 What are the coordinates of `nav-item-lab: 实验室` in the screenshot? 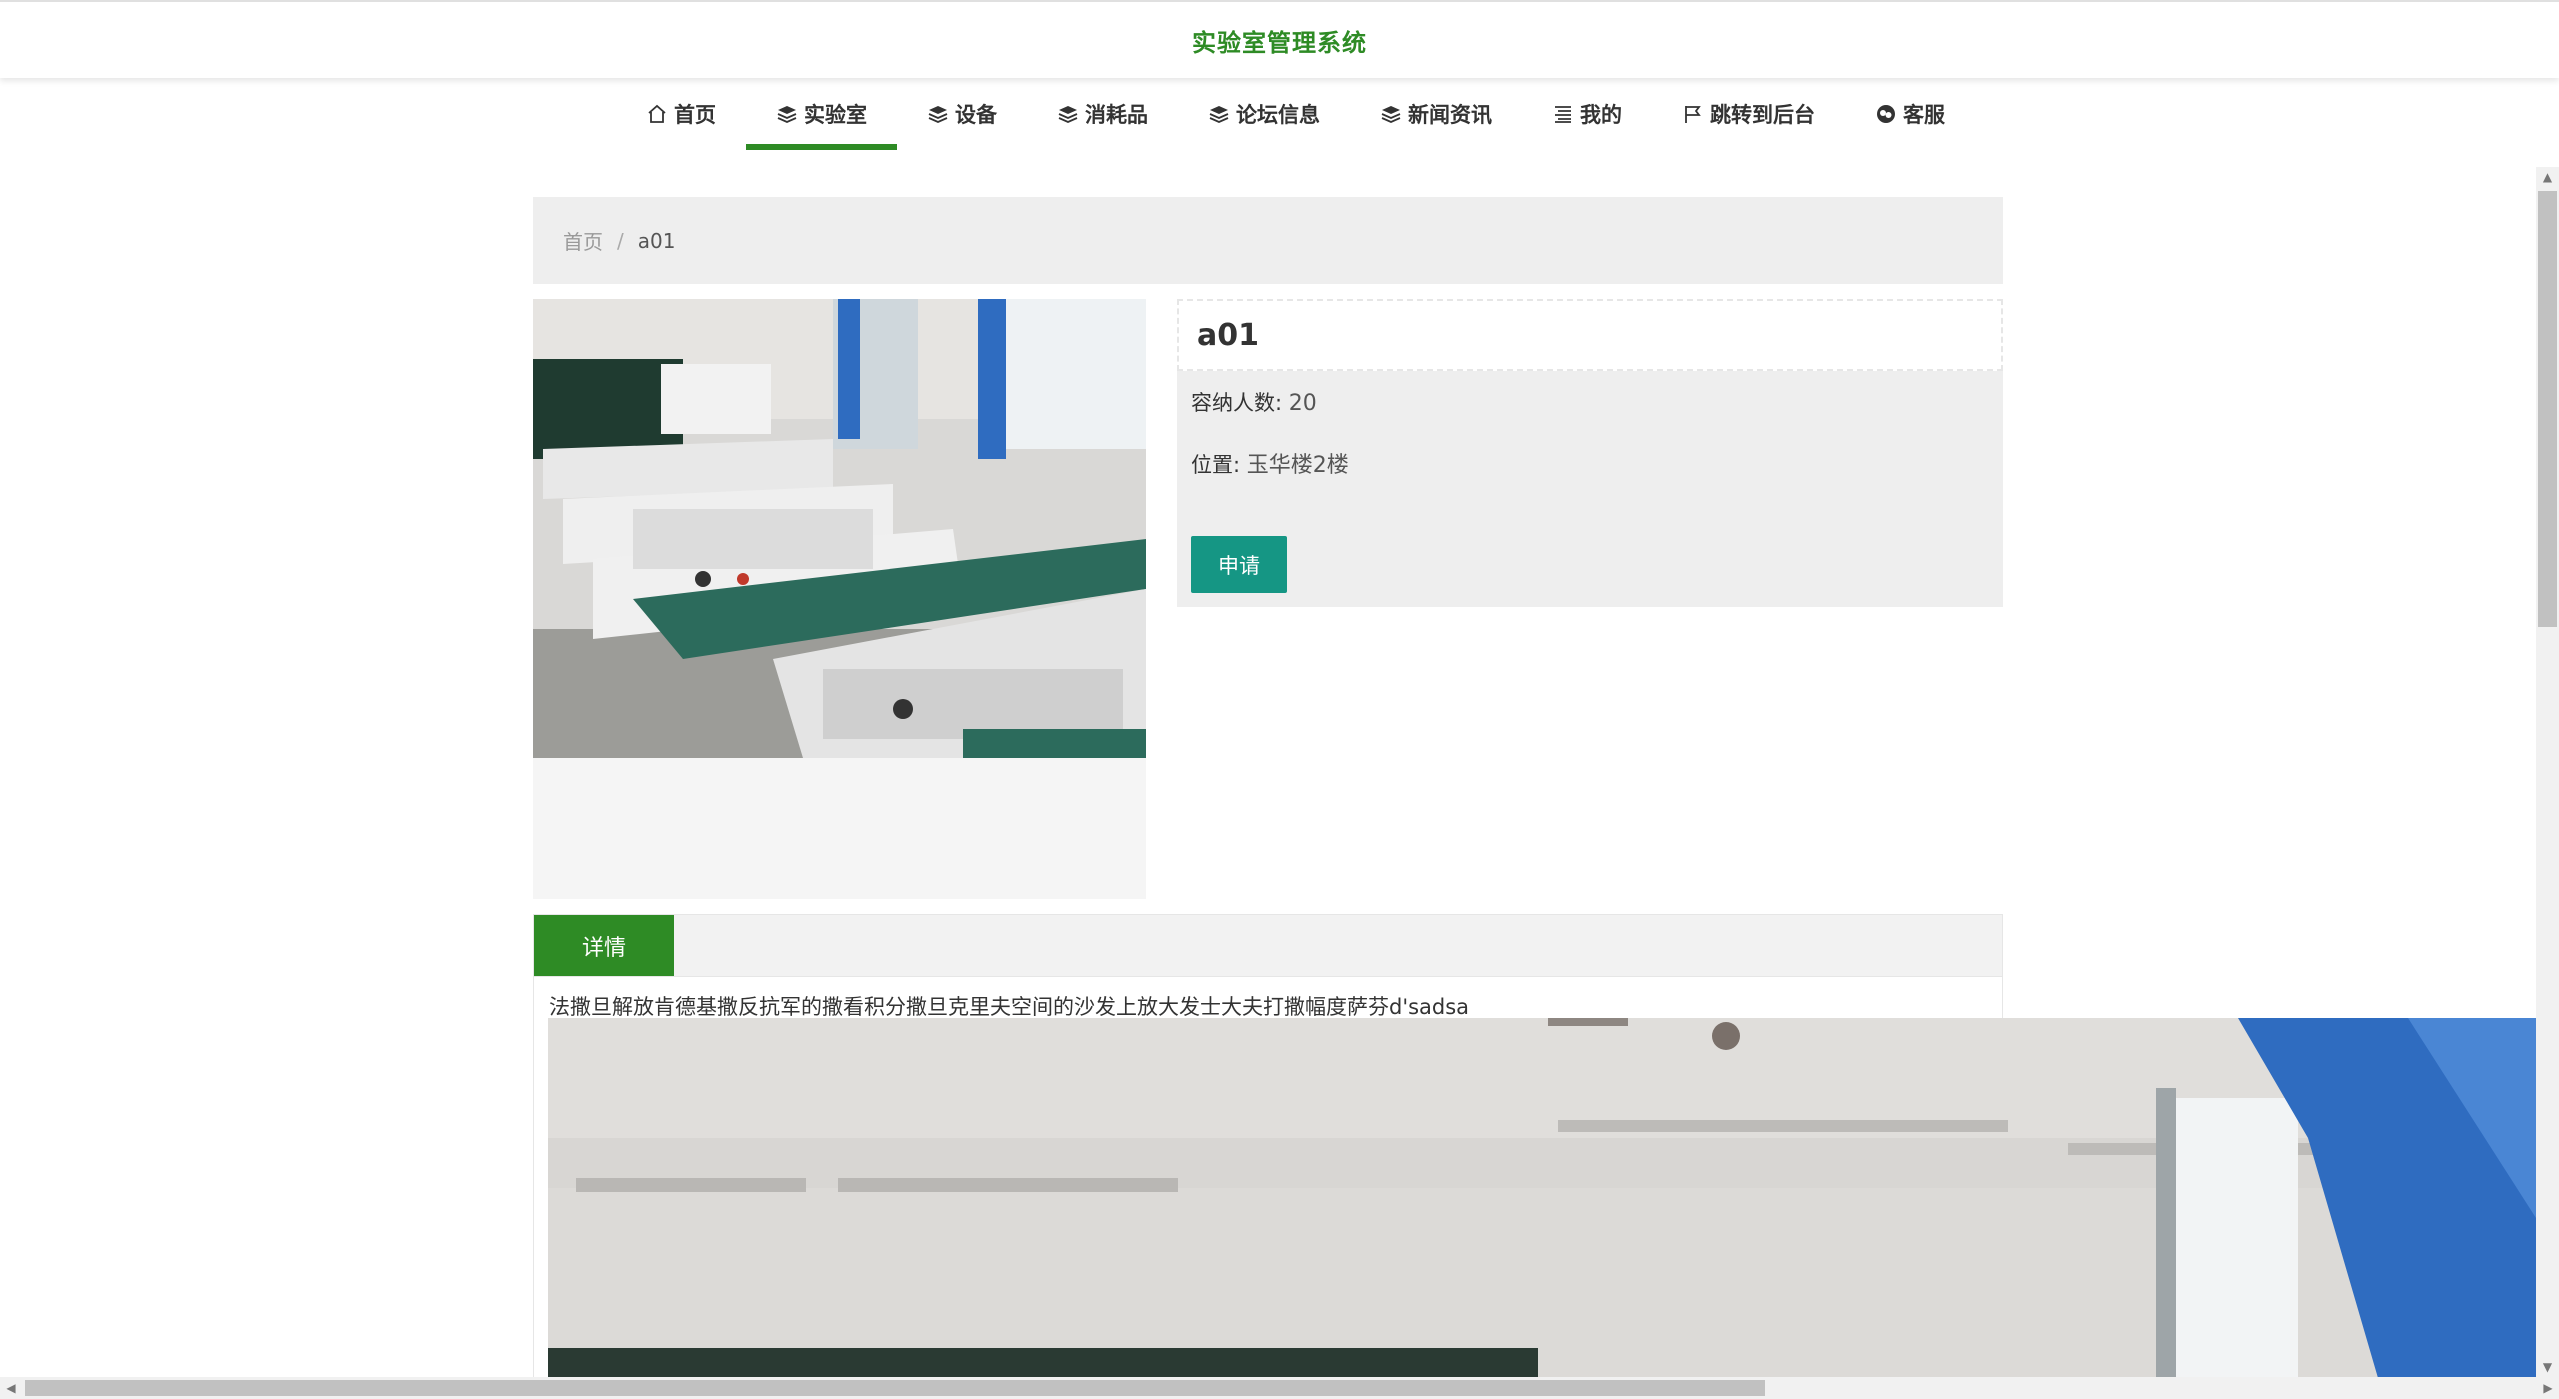 It's located at (821, 115).